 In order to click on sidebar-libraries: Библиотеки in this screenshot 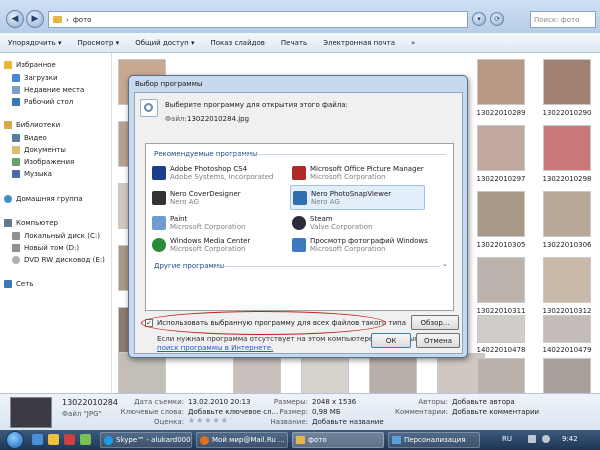, I will do `click(32, 124)`.